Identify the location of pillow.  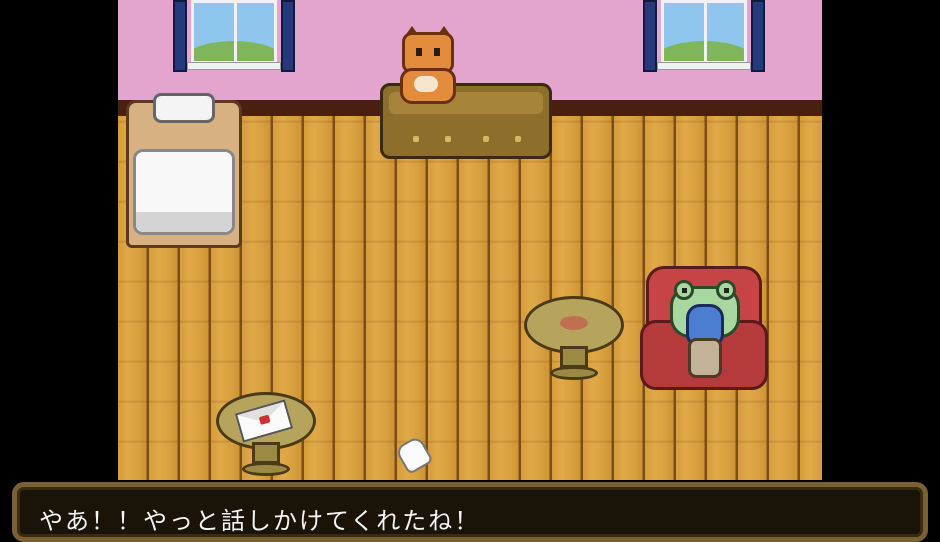
(184, 108).